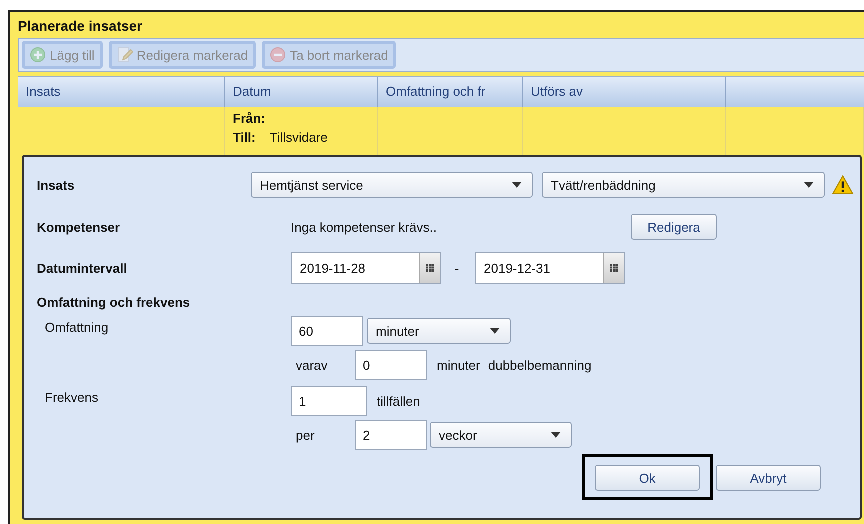 This screenshot has height=524, width=864. I want to click on input-field: 60, so click(327, 331).